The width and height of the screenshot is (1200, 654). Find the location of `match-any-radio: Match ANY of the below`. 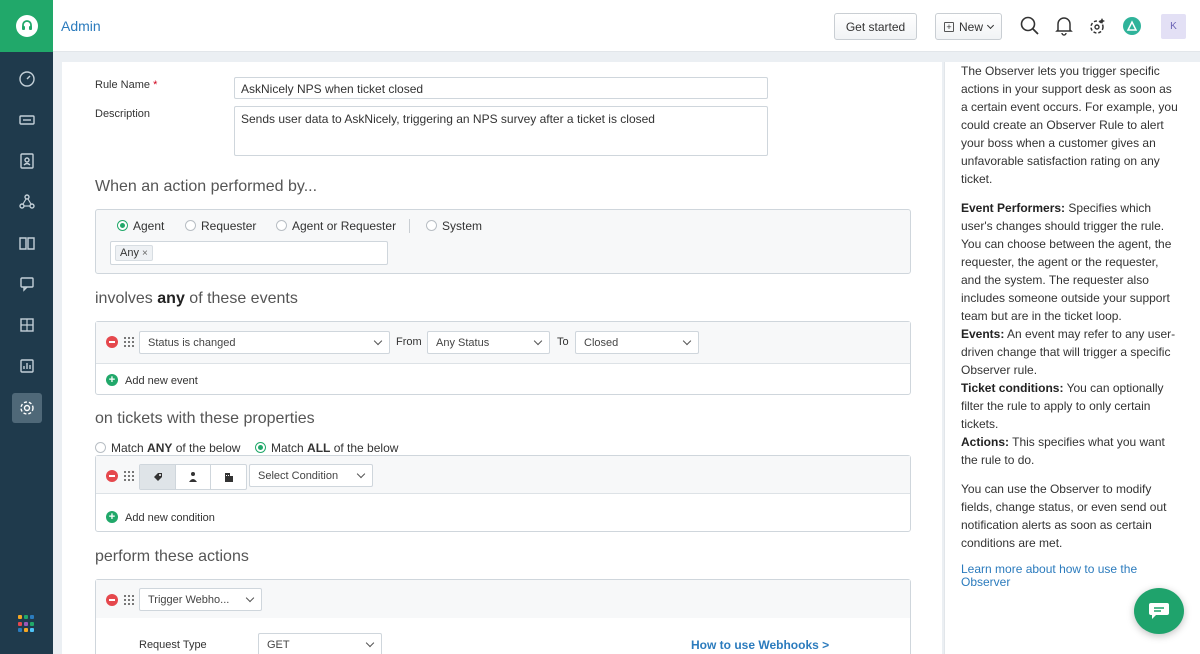

match-any-radio: Match ANY of the below is located at coordinates (167, 448).